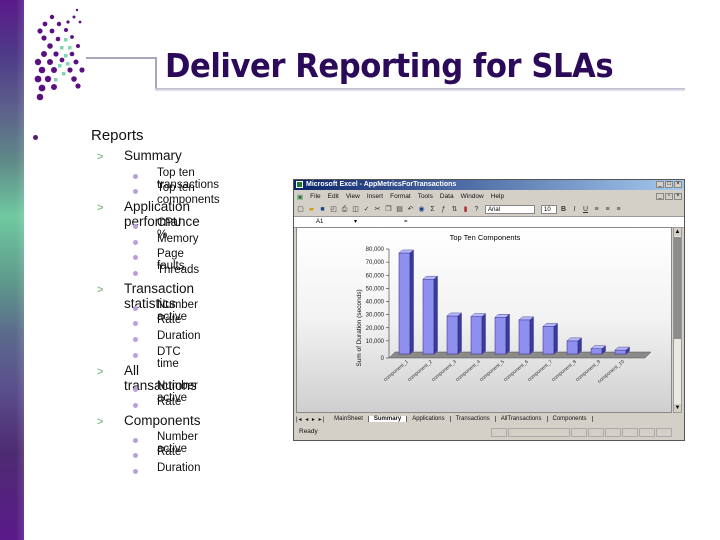  What do you see at coordinates (377, 209) in the screenshot?
I see `cut-icon: ✂` at bounding box center [377, 209].